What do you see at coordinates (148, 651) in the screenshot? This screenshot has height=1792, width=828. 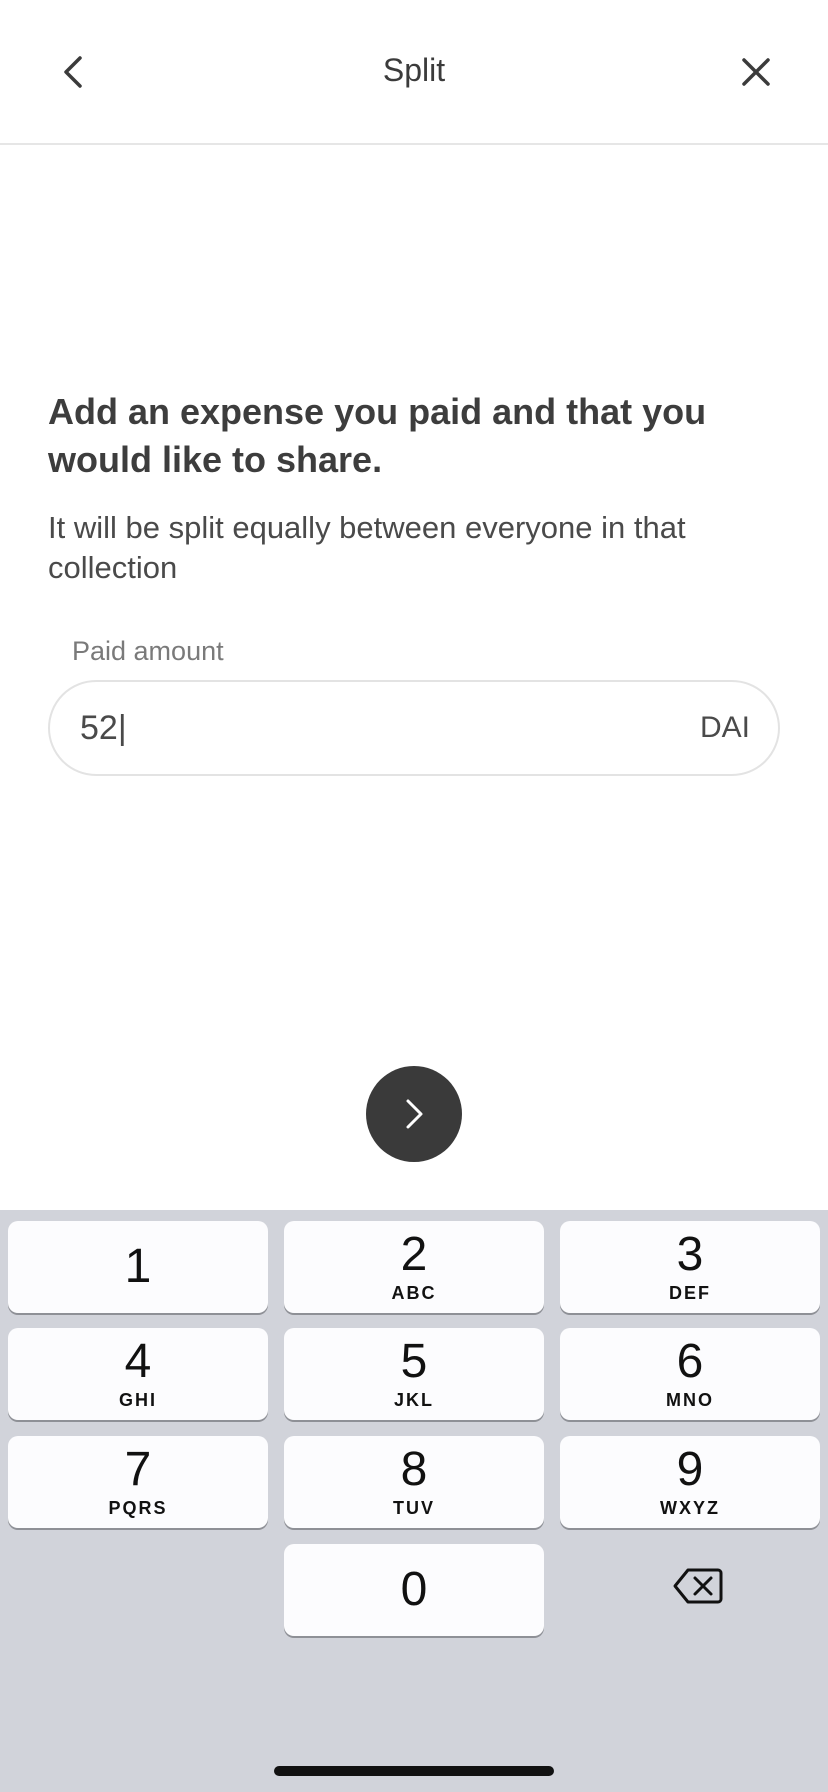 I see `amount-label: Paid amount` at bounding box center [148, 651].